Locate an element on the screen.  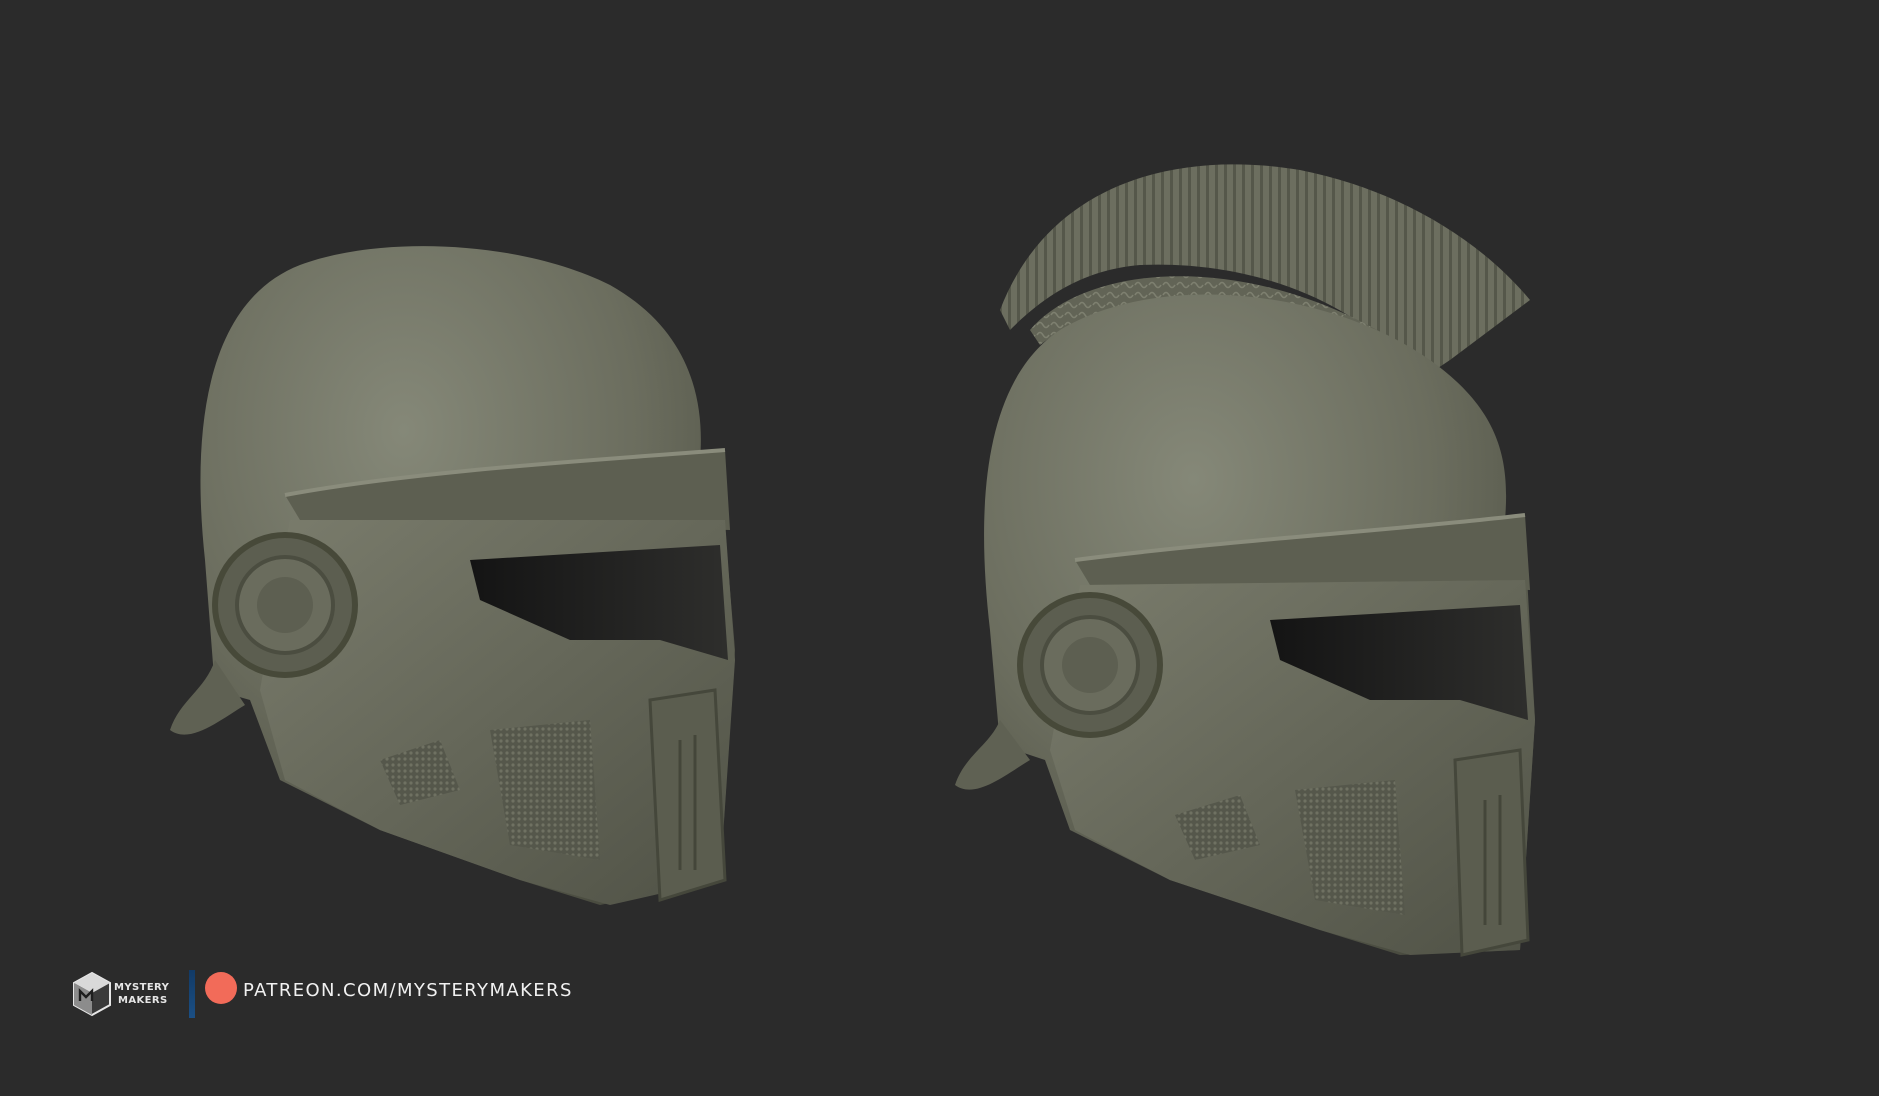
mystery-makers-logo: MYSTERY MAKERS is located at coordinates (122, 994).